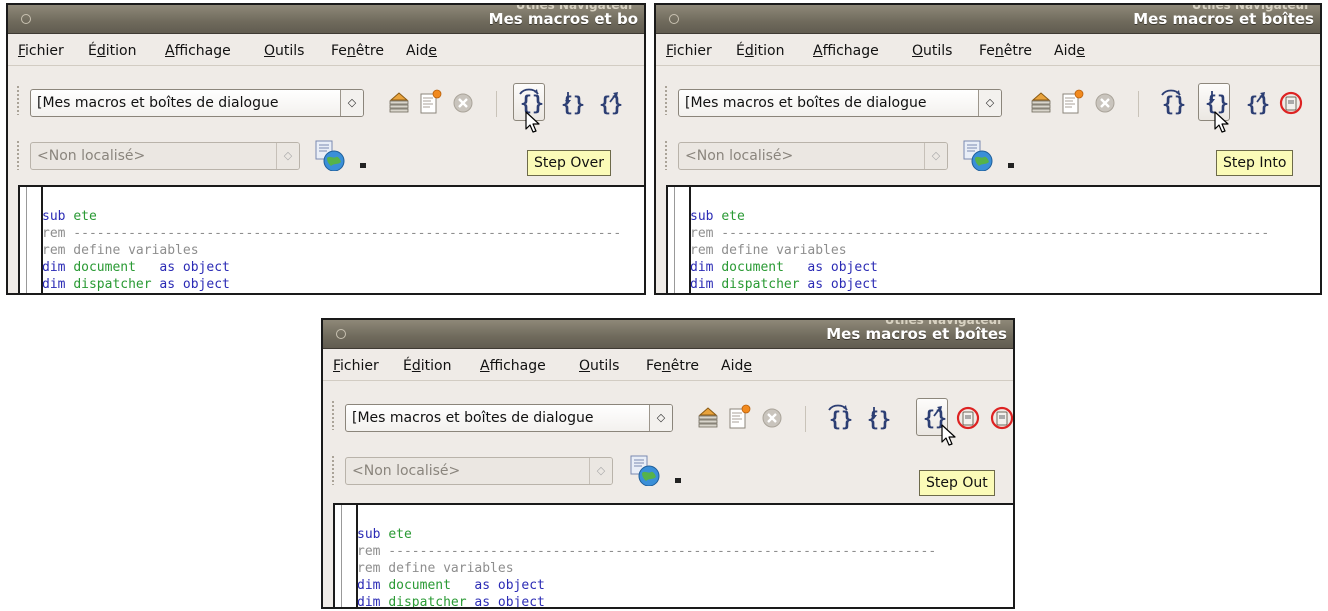 This screenshot has width=1328, height=611. I want to click on tooltip: Step Into, so click(1255, 163).